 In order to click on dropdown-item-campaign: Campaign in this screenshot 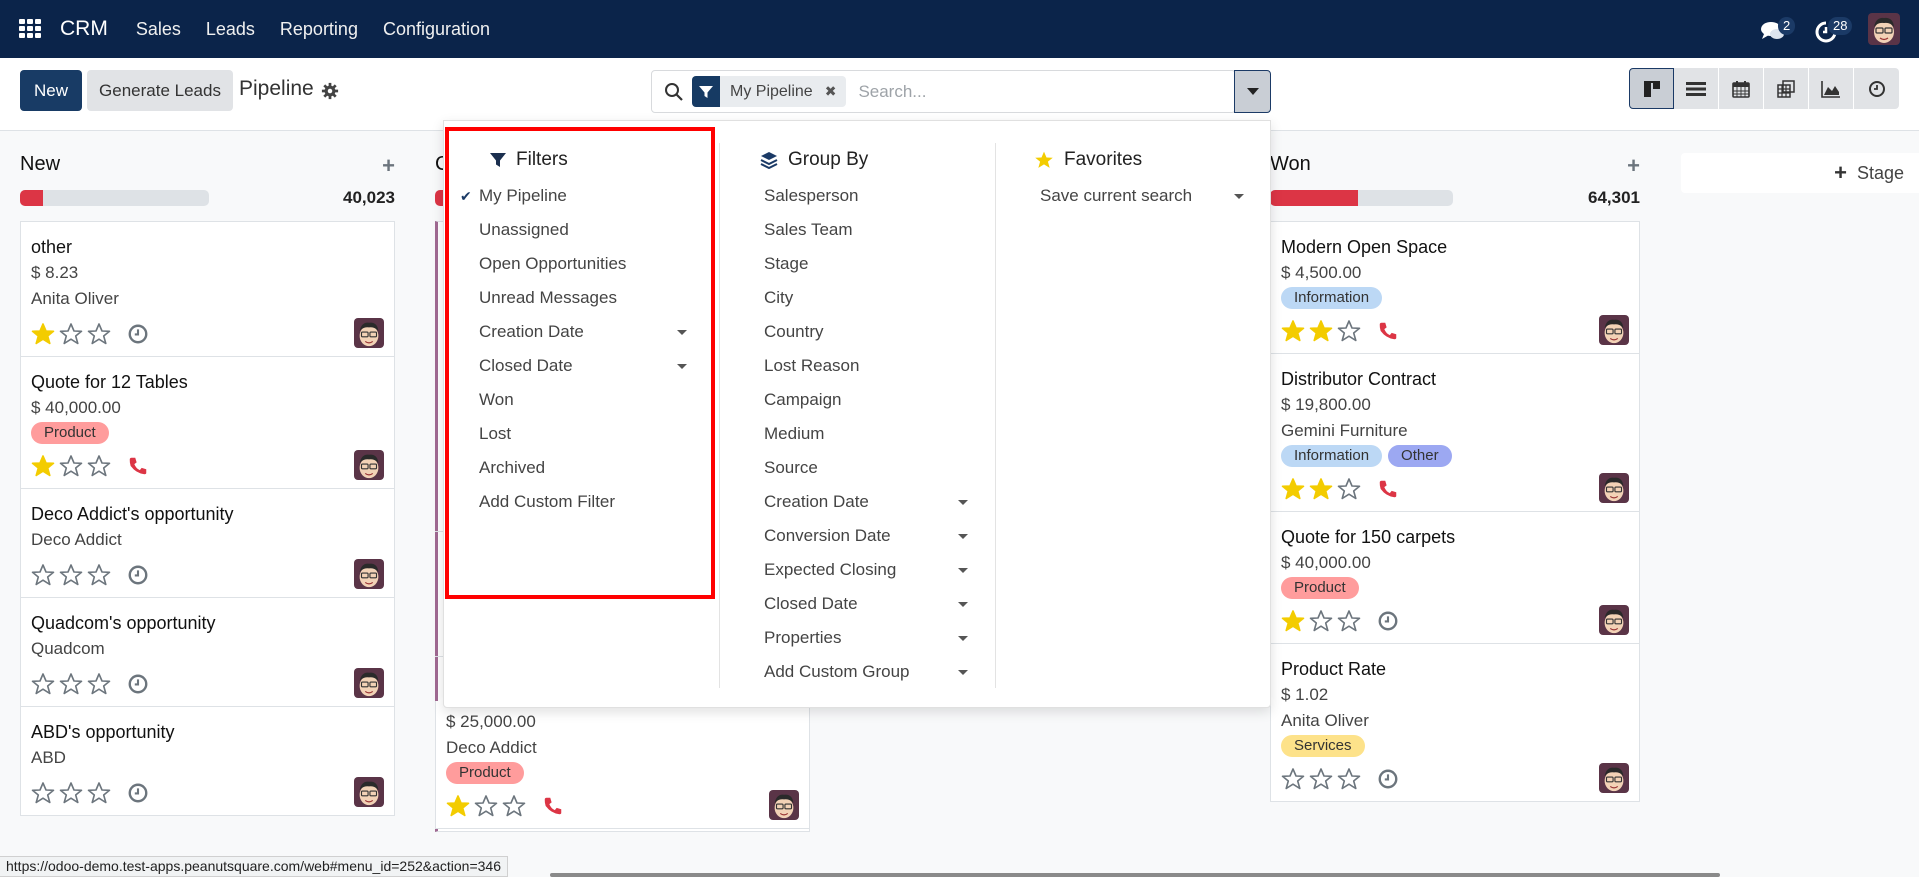, I will do `click(862, 400)`.